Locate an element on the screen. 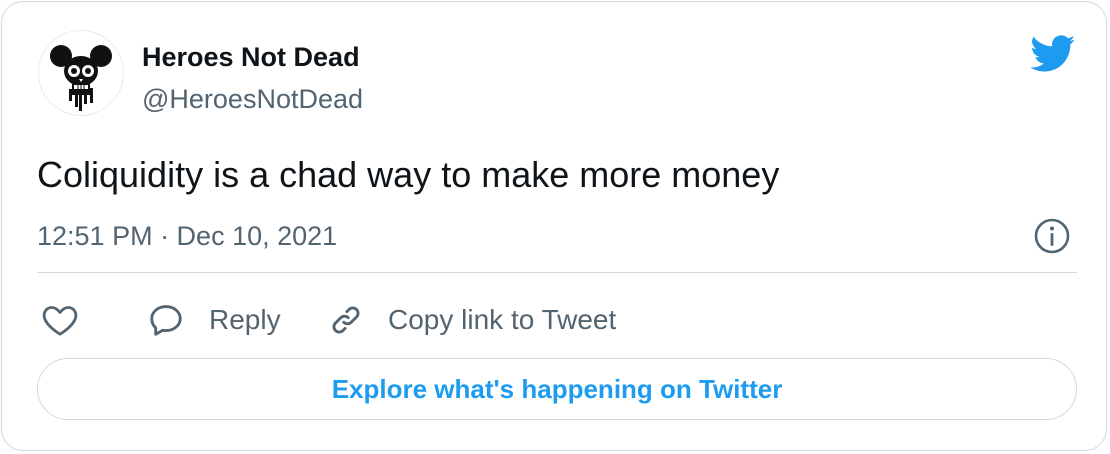 The image size is (1110, 454). copy-link-label: Copy link to Tweet is located at coordinates (502, 319).